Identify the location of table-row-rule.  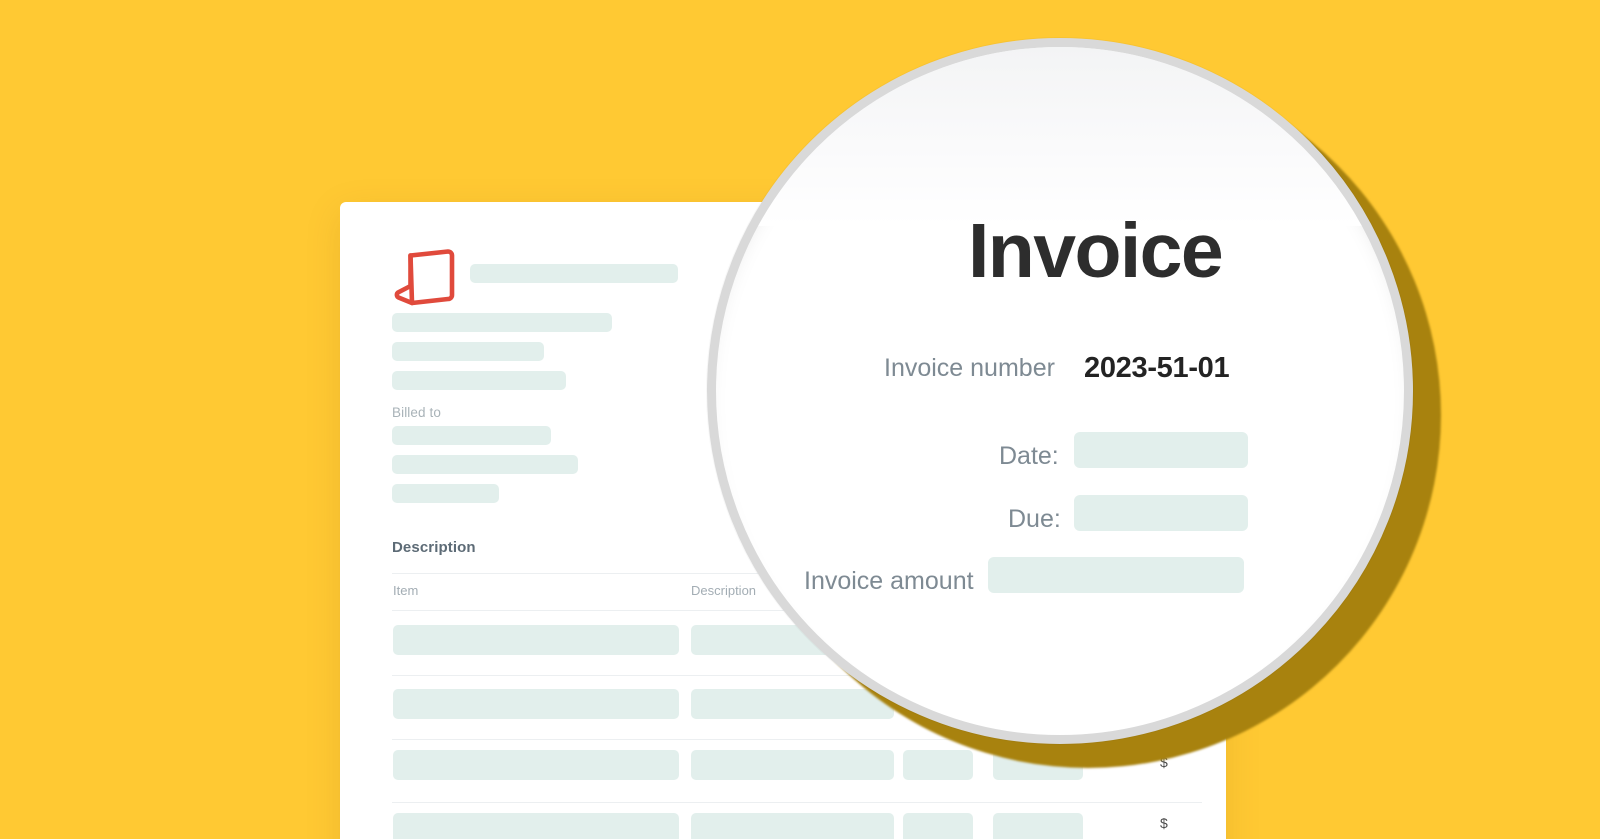
(797, 802).